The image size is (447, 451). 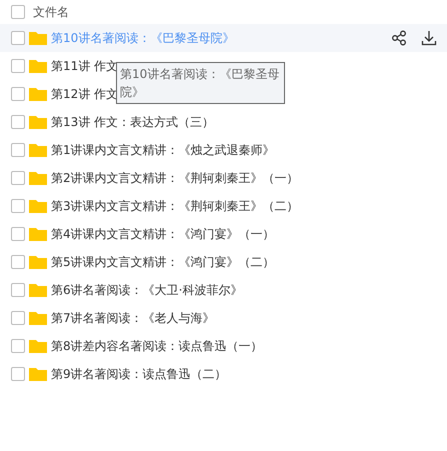 I want to click on folder-name: 第4讲课内文言文精讲：《鸿门宴》（一）, so click(x=163, y=234).